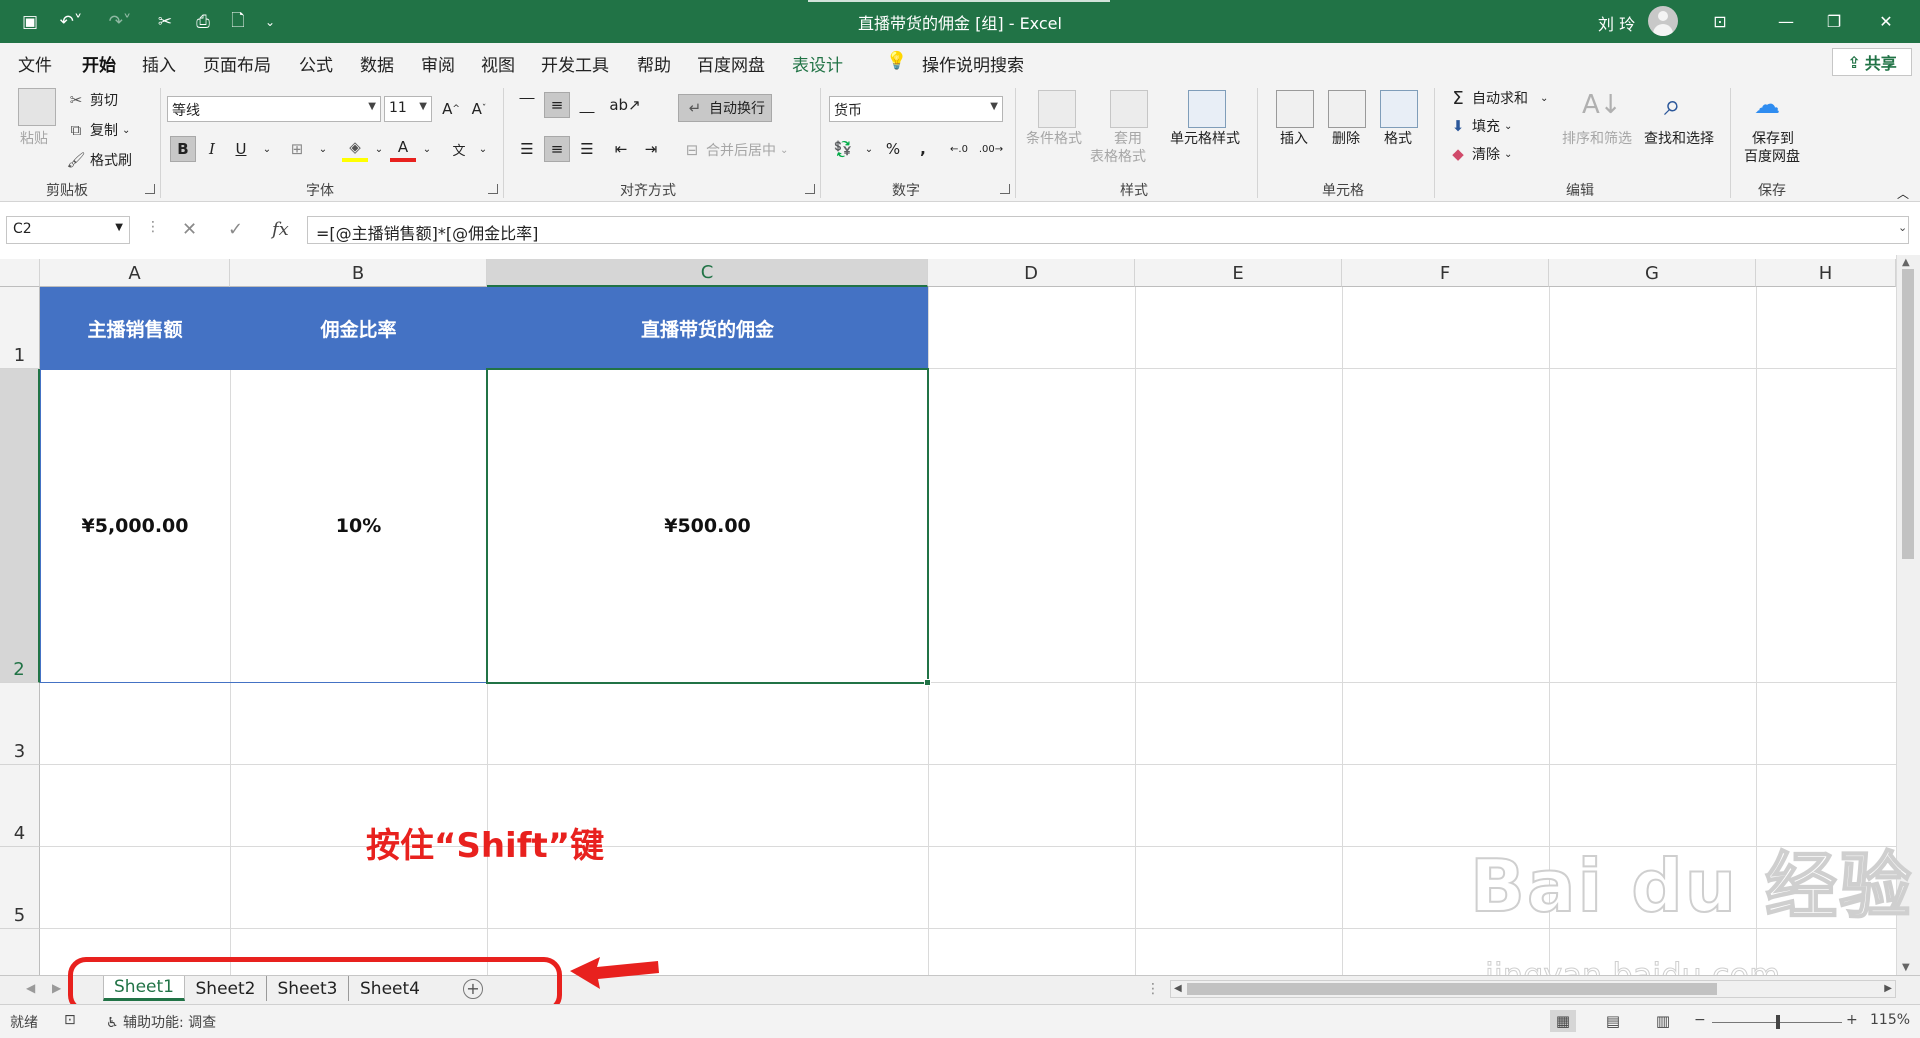 The height and width of the screenshot is (1038, 1920). What do you see at coordinates (557, 105) in the screenshot?
I see `align-middle-icon: ≡` at bounding box center [557, 105].